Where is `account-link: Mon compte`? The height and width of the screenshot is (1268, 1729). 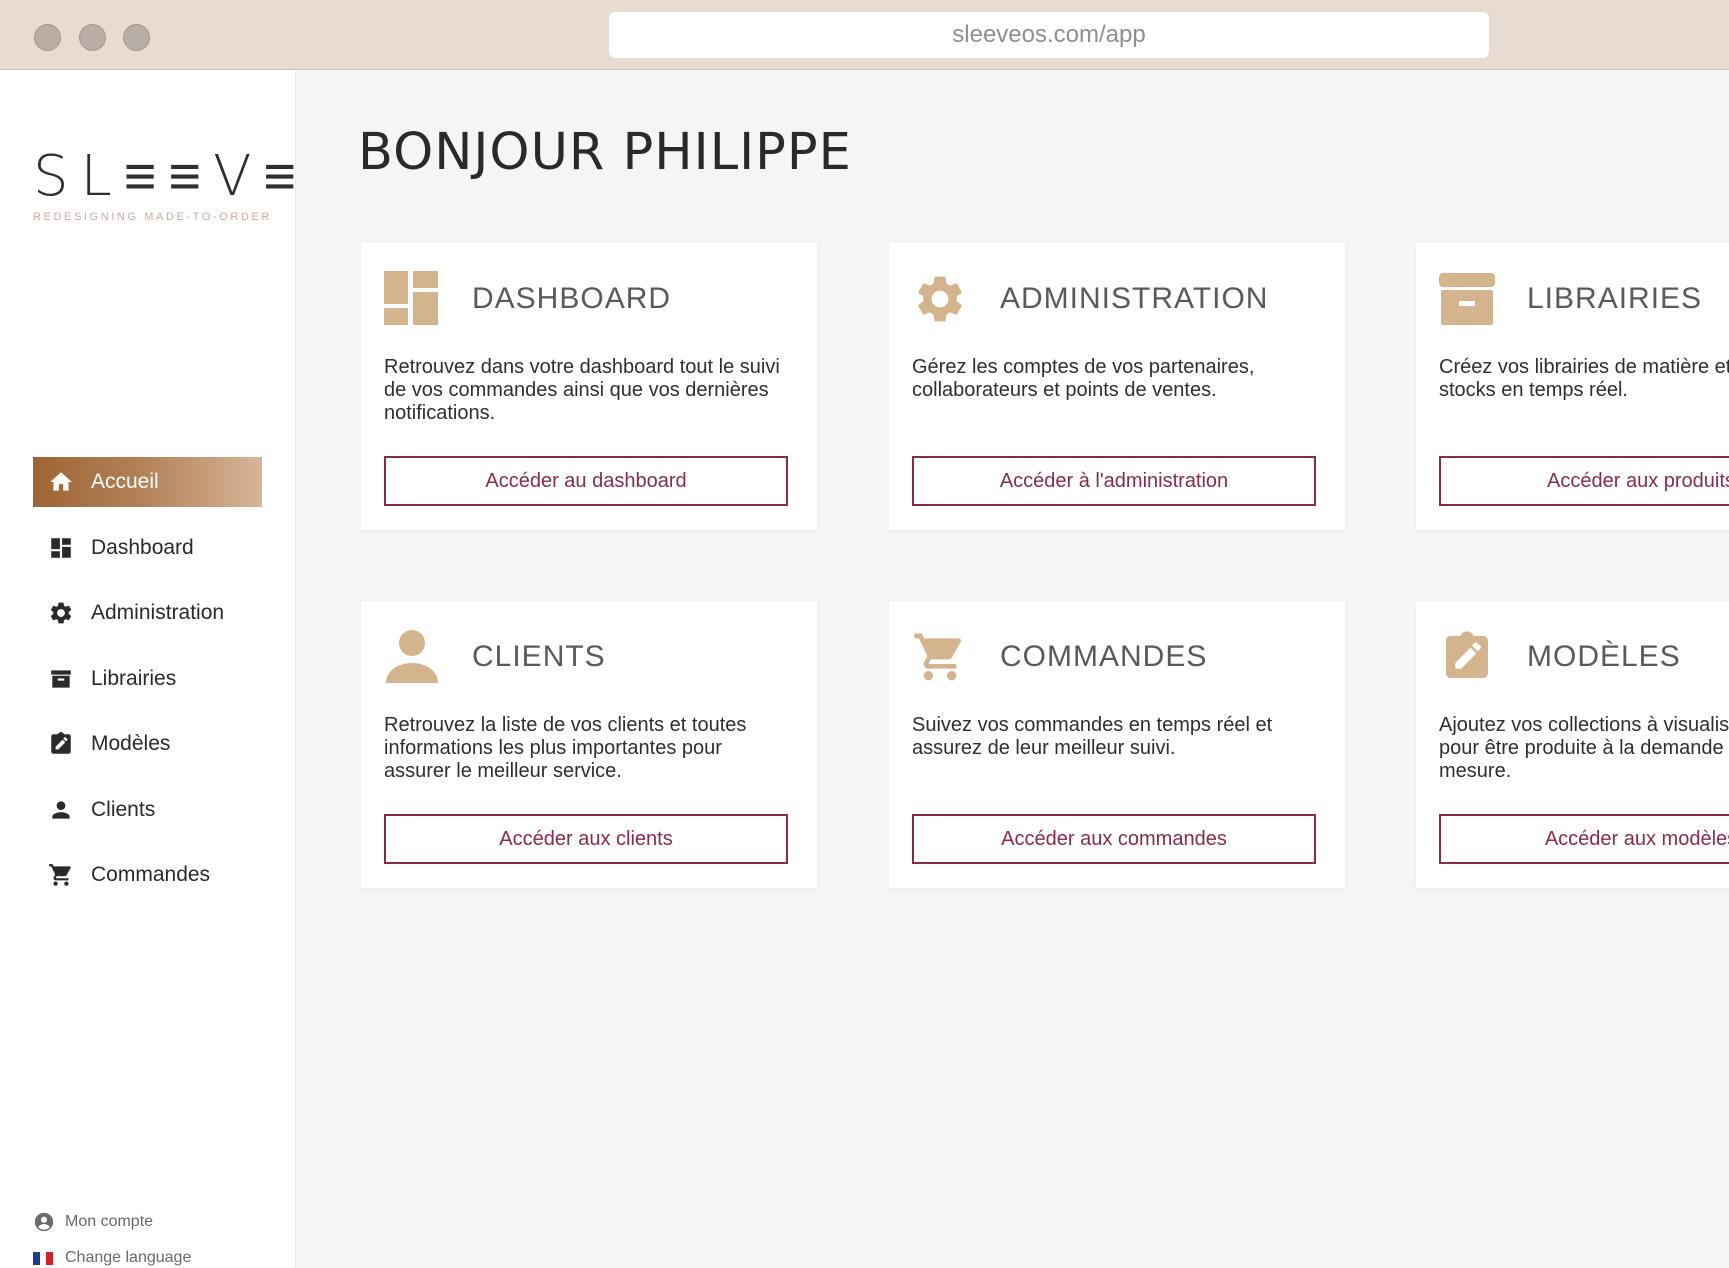 account-link: Mon compte is located at coordinates (112, 1222).